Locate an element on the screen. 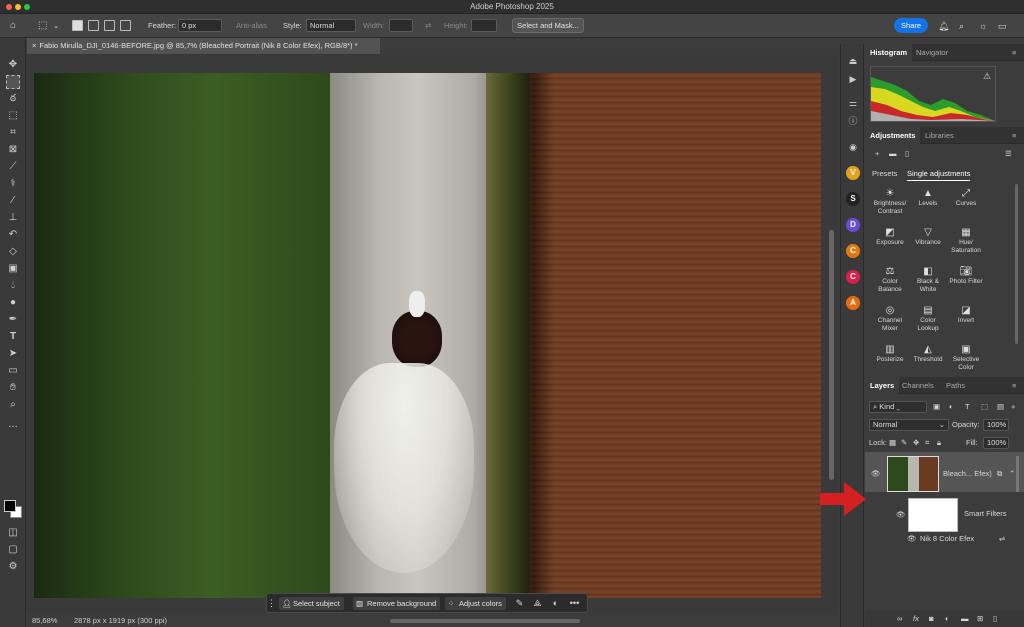 This screenshot has height=627, width=1024. opacity-input: 100% is located at coordinates (996, 425).